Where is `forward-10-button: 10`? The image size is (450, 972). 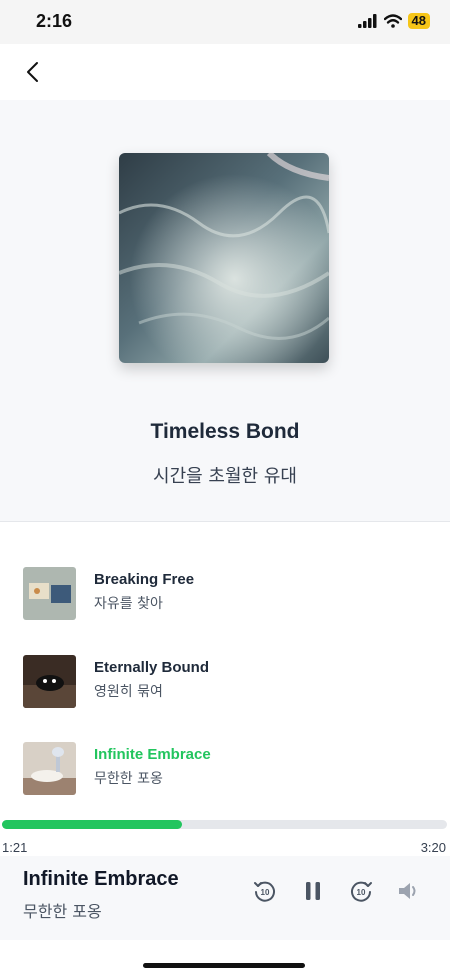
forward-10-button: 10 is located at coordinates (361, 891).